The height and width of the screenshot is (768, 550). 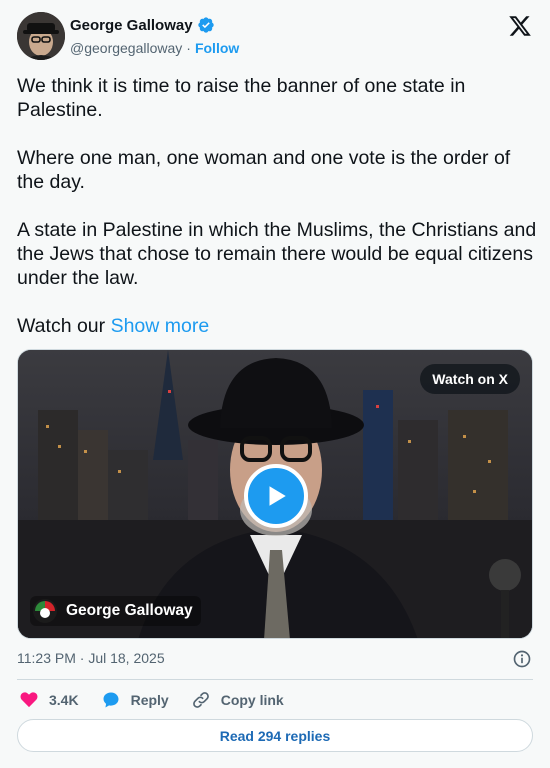 What do you see at coordinates (129, 610) in the screenshot?
I see `video-caption-text: George Galloway` at bounding box center [129, 610].